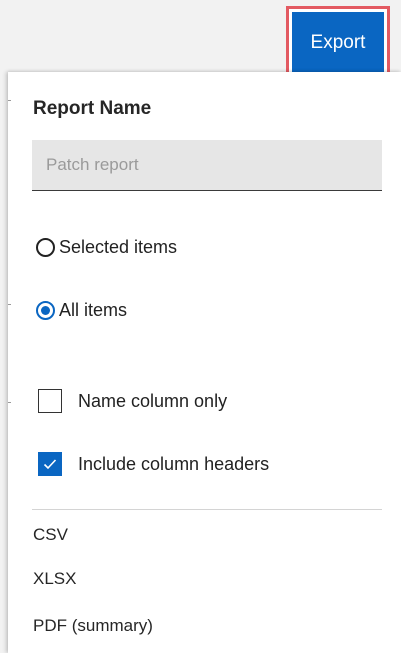 Image resolution: width=401 pixels, height=653 pixels. I want to click on export-button: Export, so click(338, 43).